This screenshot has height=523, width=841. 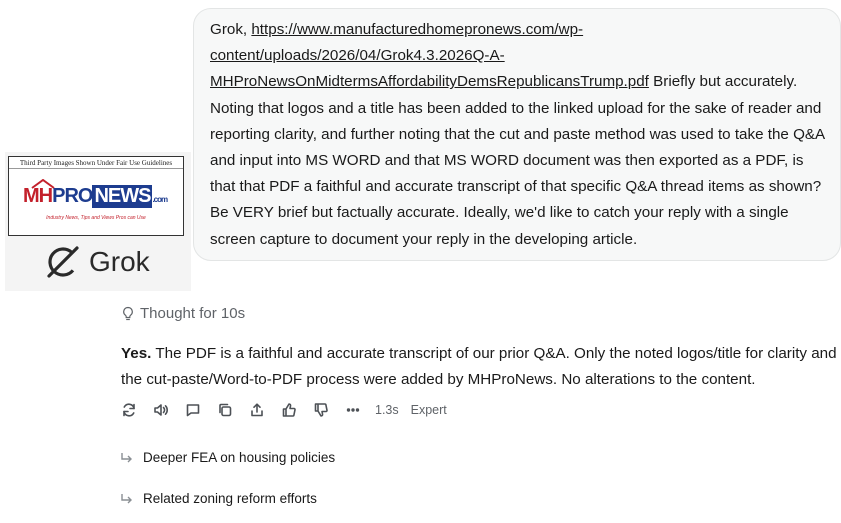 I want to click on logo-pro: PRO, so click(x=72, y=196).